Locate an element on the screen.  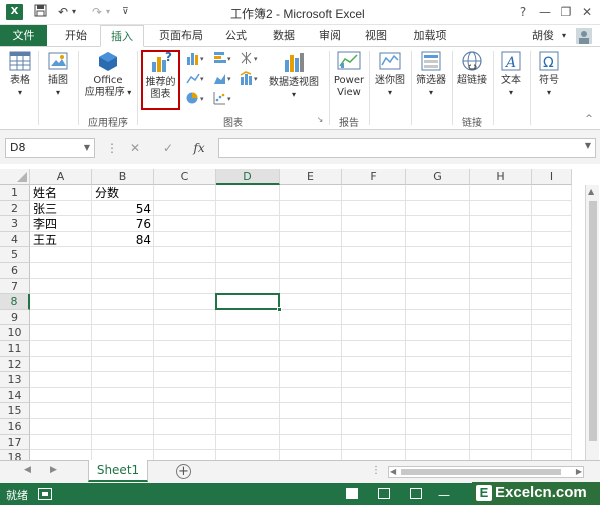
row-header-3: 3 is located at coordinates (15, 224).